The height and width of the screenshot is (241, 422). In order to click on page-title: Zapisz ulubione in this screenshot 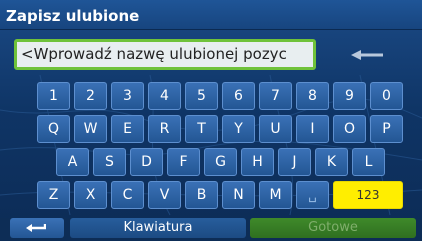, I will do `click(73, 16)`.